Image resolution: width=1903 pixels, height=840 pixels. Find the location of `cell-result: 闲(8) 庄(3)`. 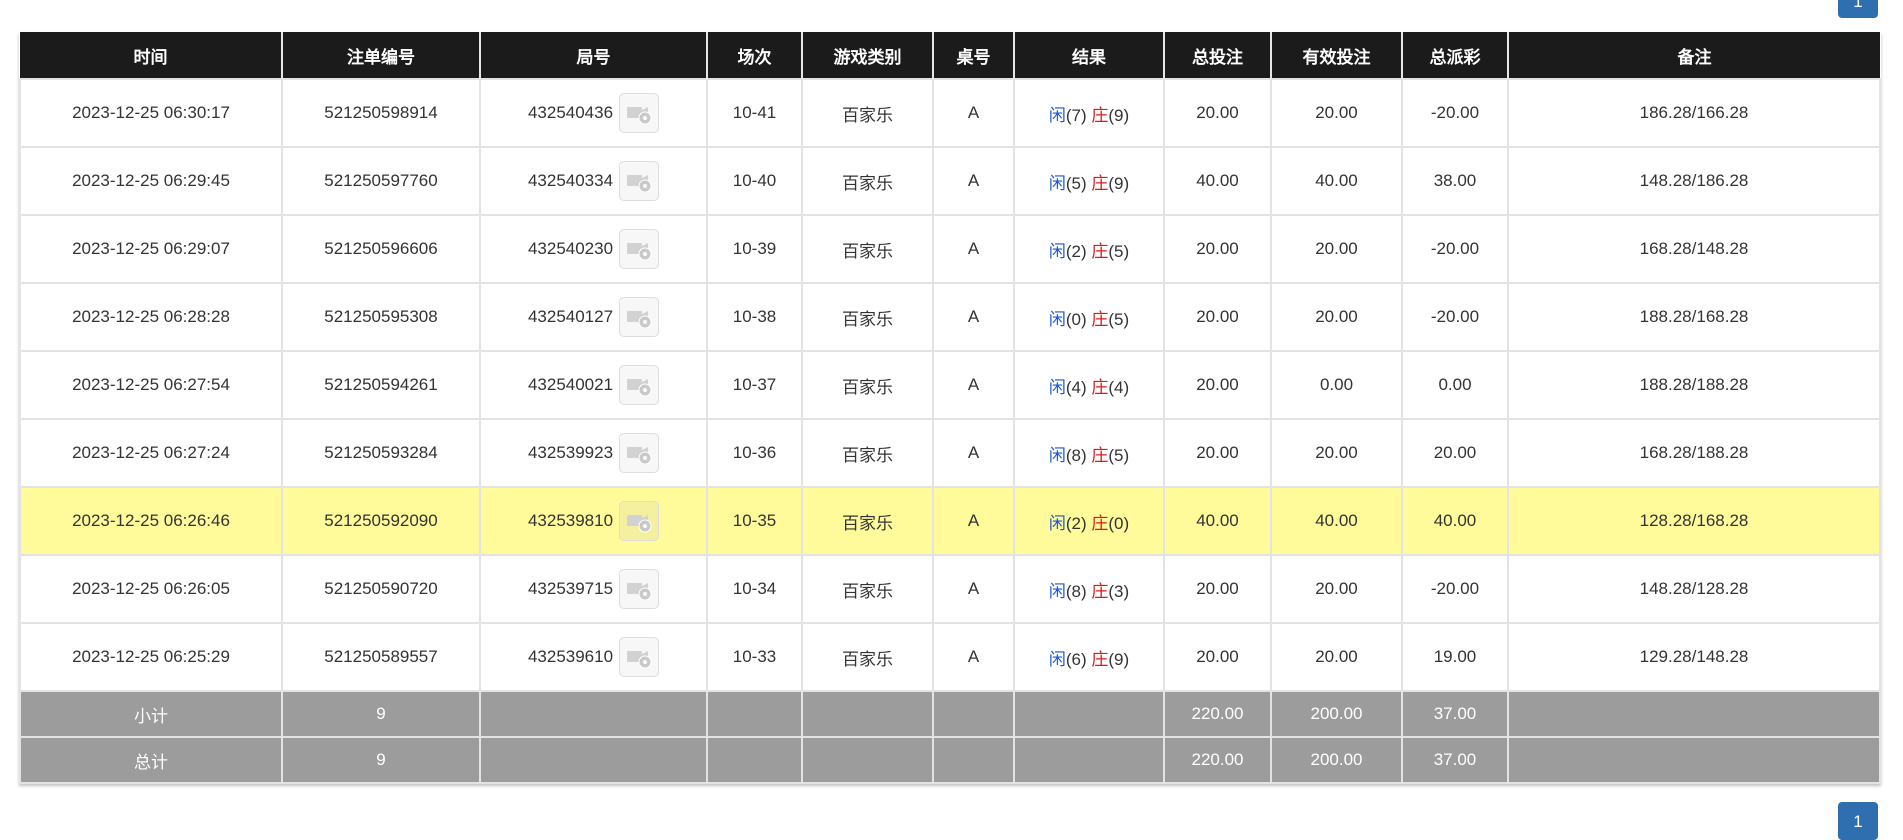

cell-result: 闲(8) 庄(3) is located at coordinates (1089, 589).